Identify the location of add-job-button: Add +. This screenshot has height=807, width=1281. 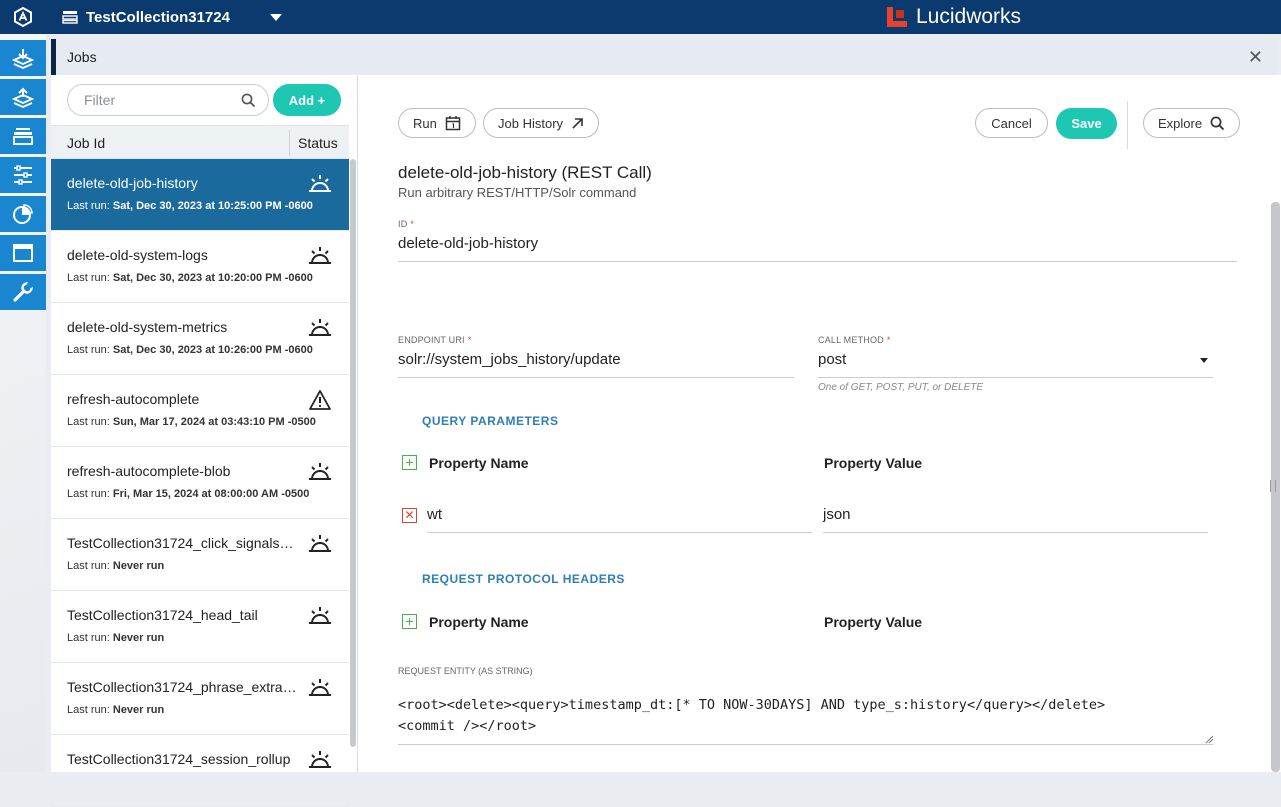
(307, 100).